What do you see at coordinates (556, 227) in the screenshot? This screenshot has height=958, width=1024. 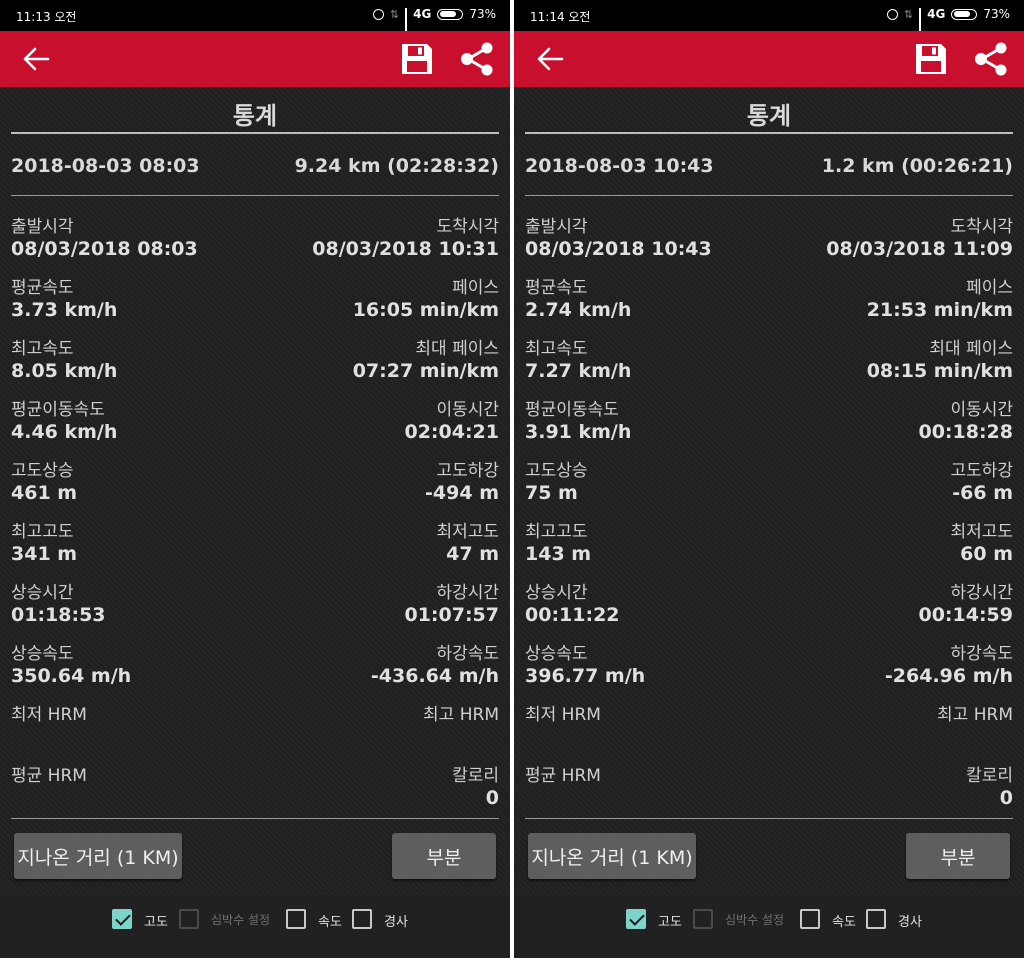 I see `stat-left-label: 출발시각` at bounding box center [556, 227].